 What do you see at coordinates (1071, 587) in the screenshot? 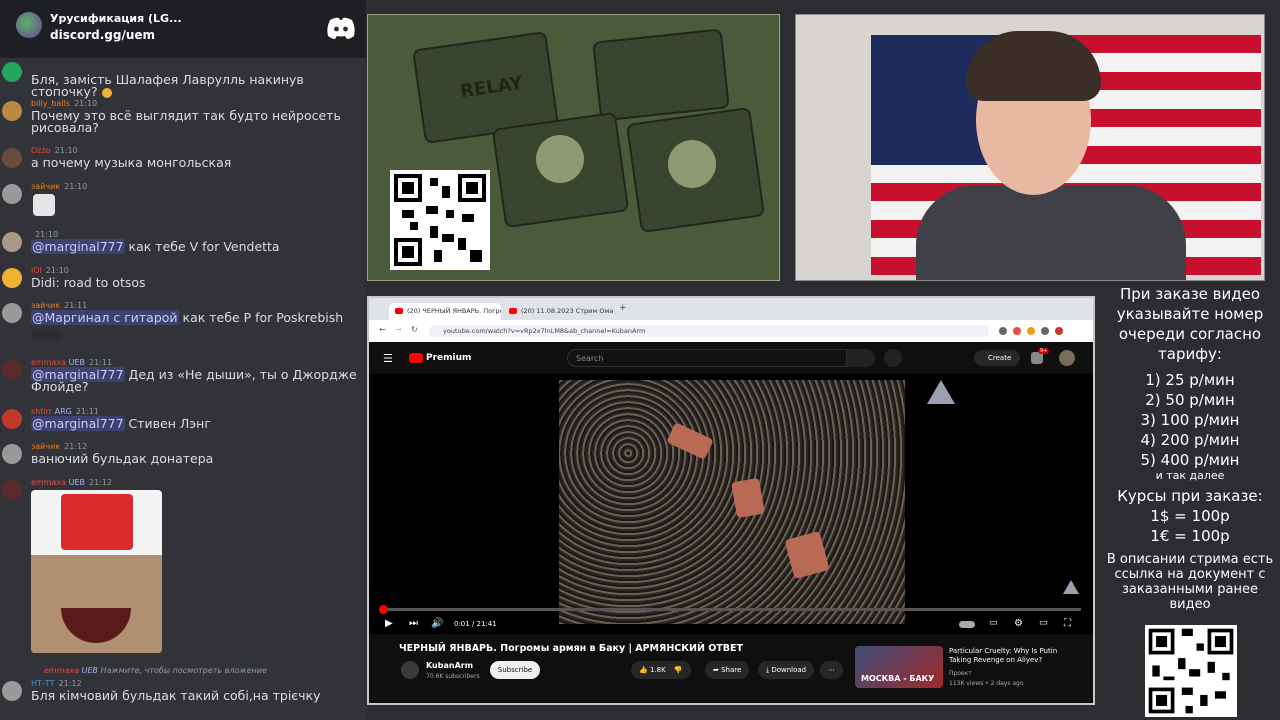
I see `corner-logo-icon` at bounding box center [1071, 587].